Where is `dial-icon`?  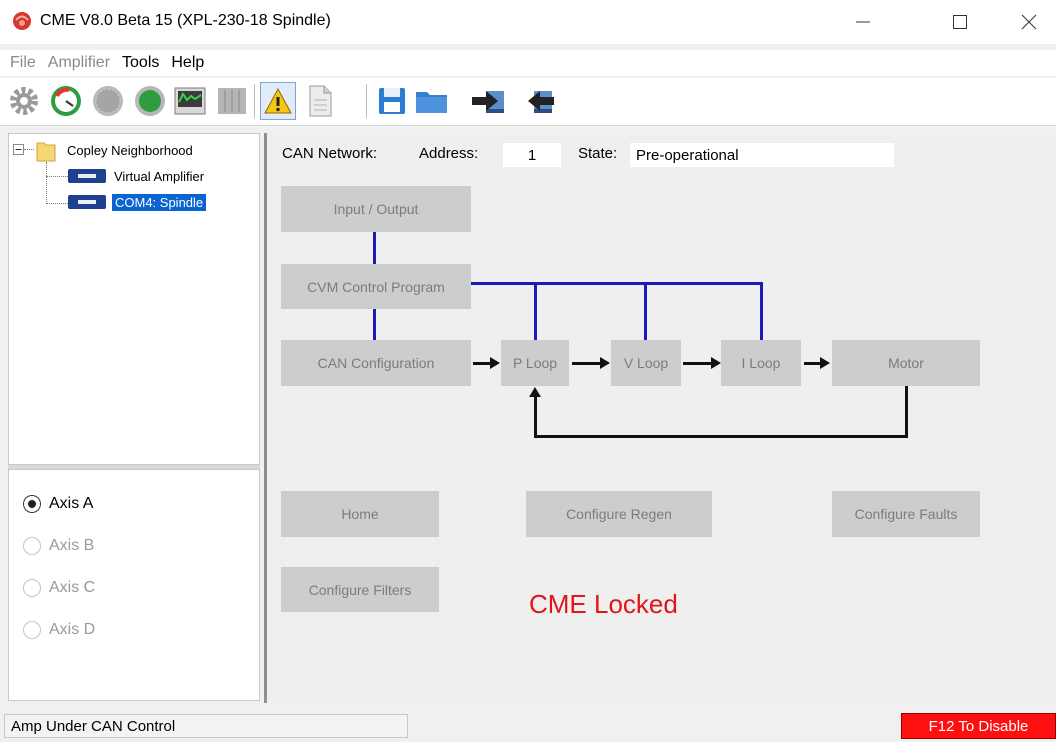
dial-icon is located at coordinates (108, 101).